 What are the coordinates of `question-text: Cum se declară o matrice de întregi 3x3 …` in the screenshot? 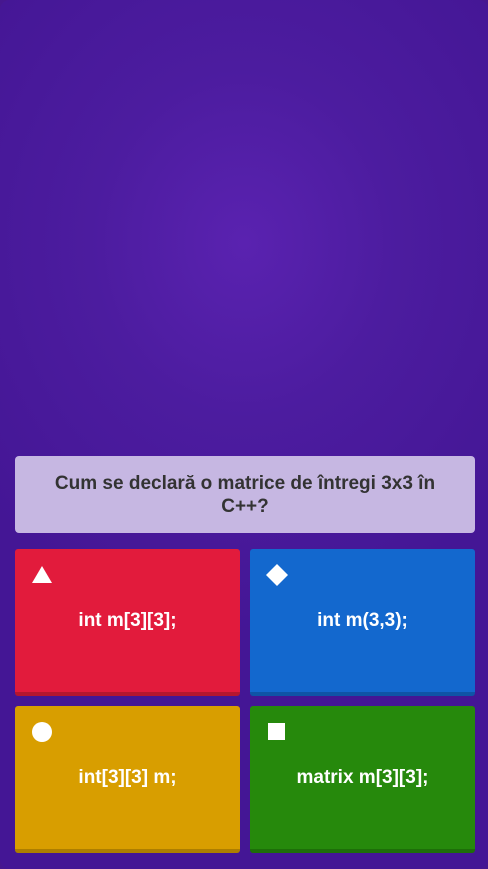 It's located at (245, 494).